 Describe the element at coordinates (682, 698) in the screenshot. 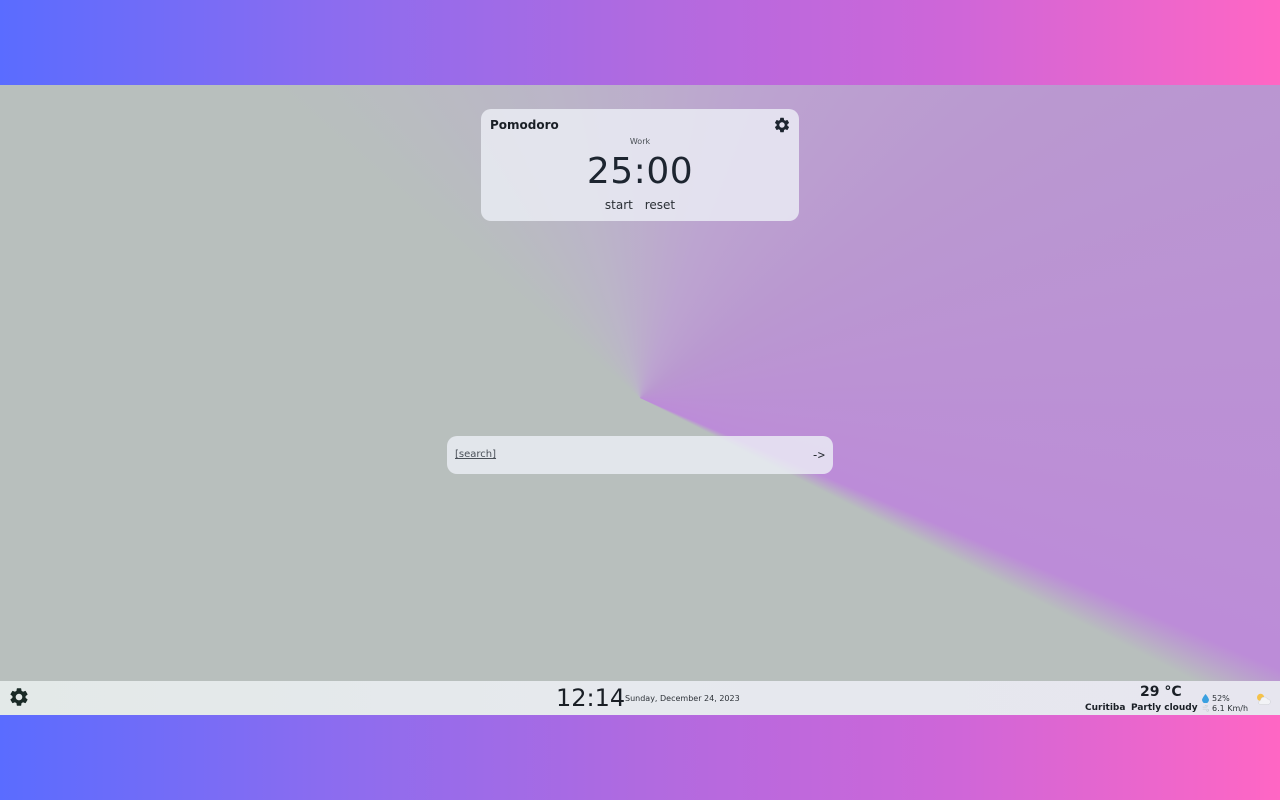

I see `taskbar-date: Sunday, December 24, 2023` at that location.